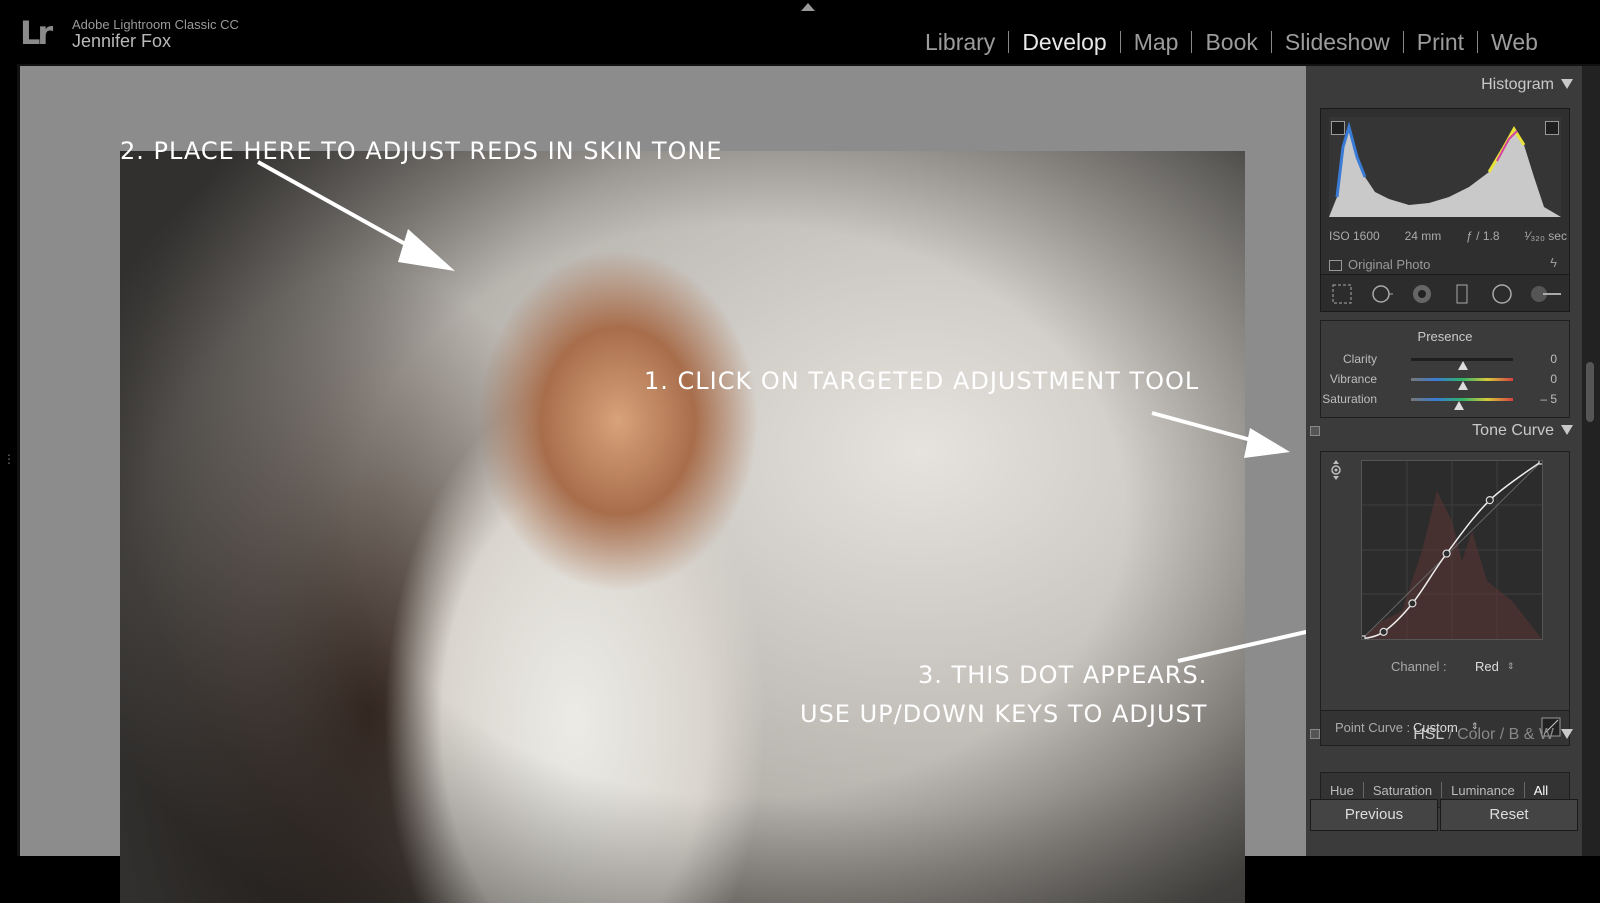 This screenshot has height=903, width=1600. I want to click on saturation-value: – 5, so click(1548, 399).